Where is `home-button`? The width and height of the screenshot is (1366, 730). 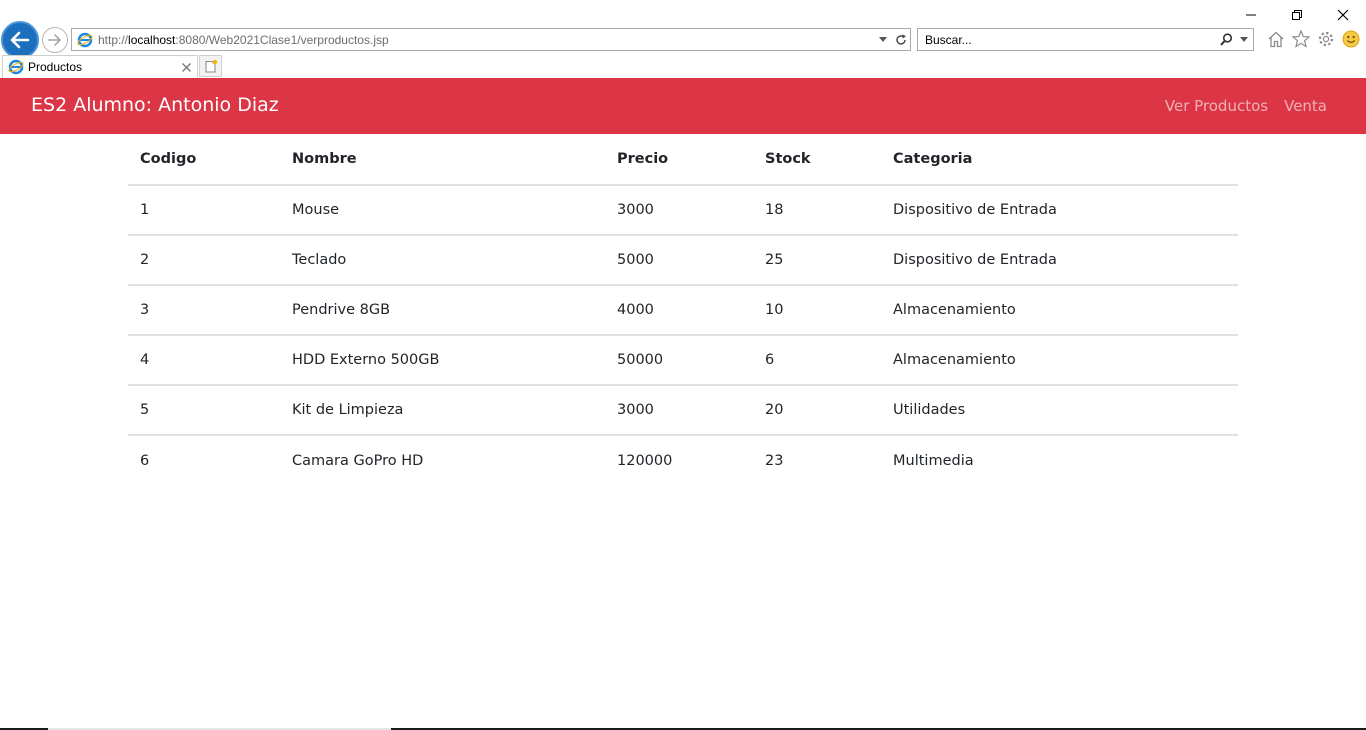
home-button is located at coordinates (1276, 39).